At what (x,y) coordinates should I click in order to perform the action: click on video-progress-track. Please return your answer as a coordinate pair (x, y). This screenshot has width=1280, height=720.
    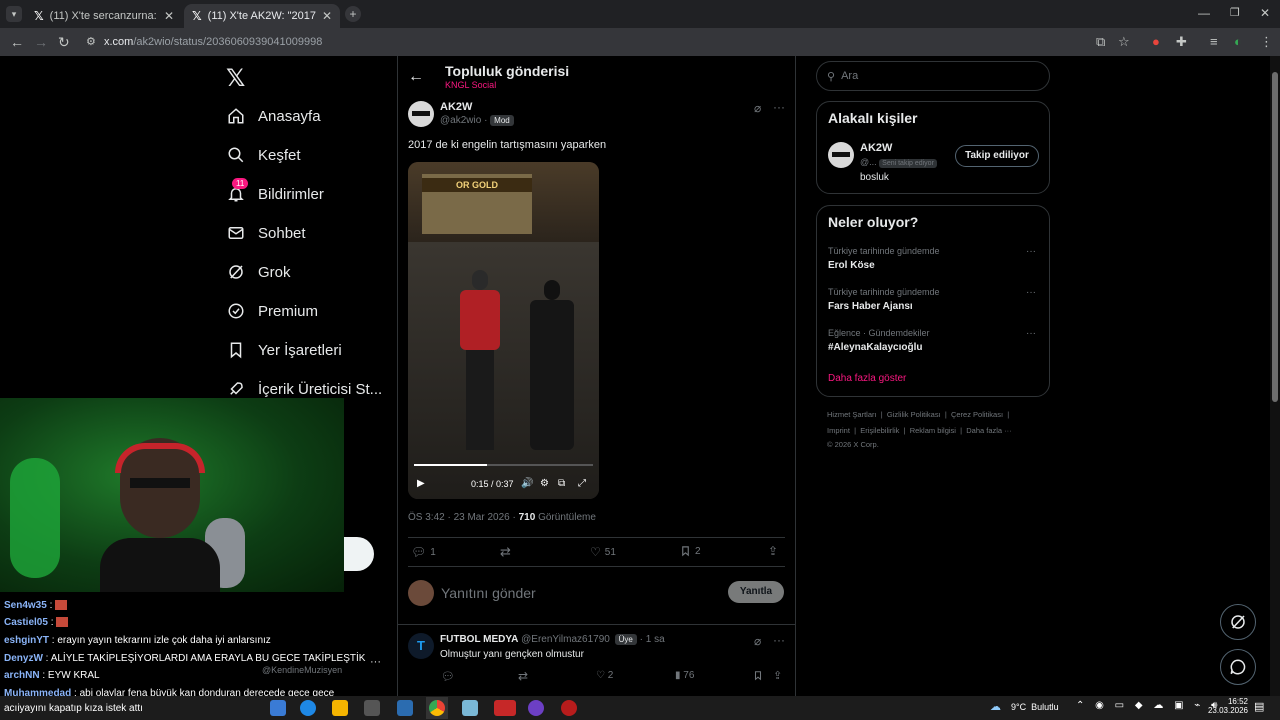
    Looking at the image, I should click on (503, 465).